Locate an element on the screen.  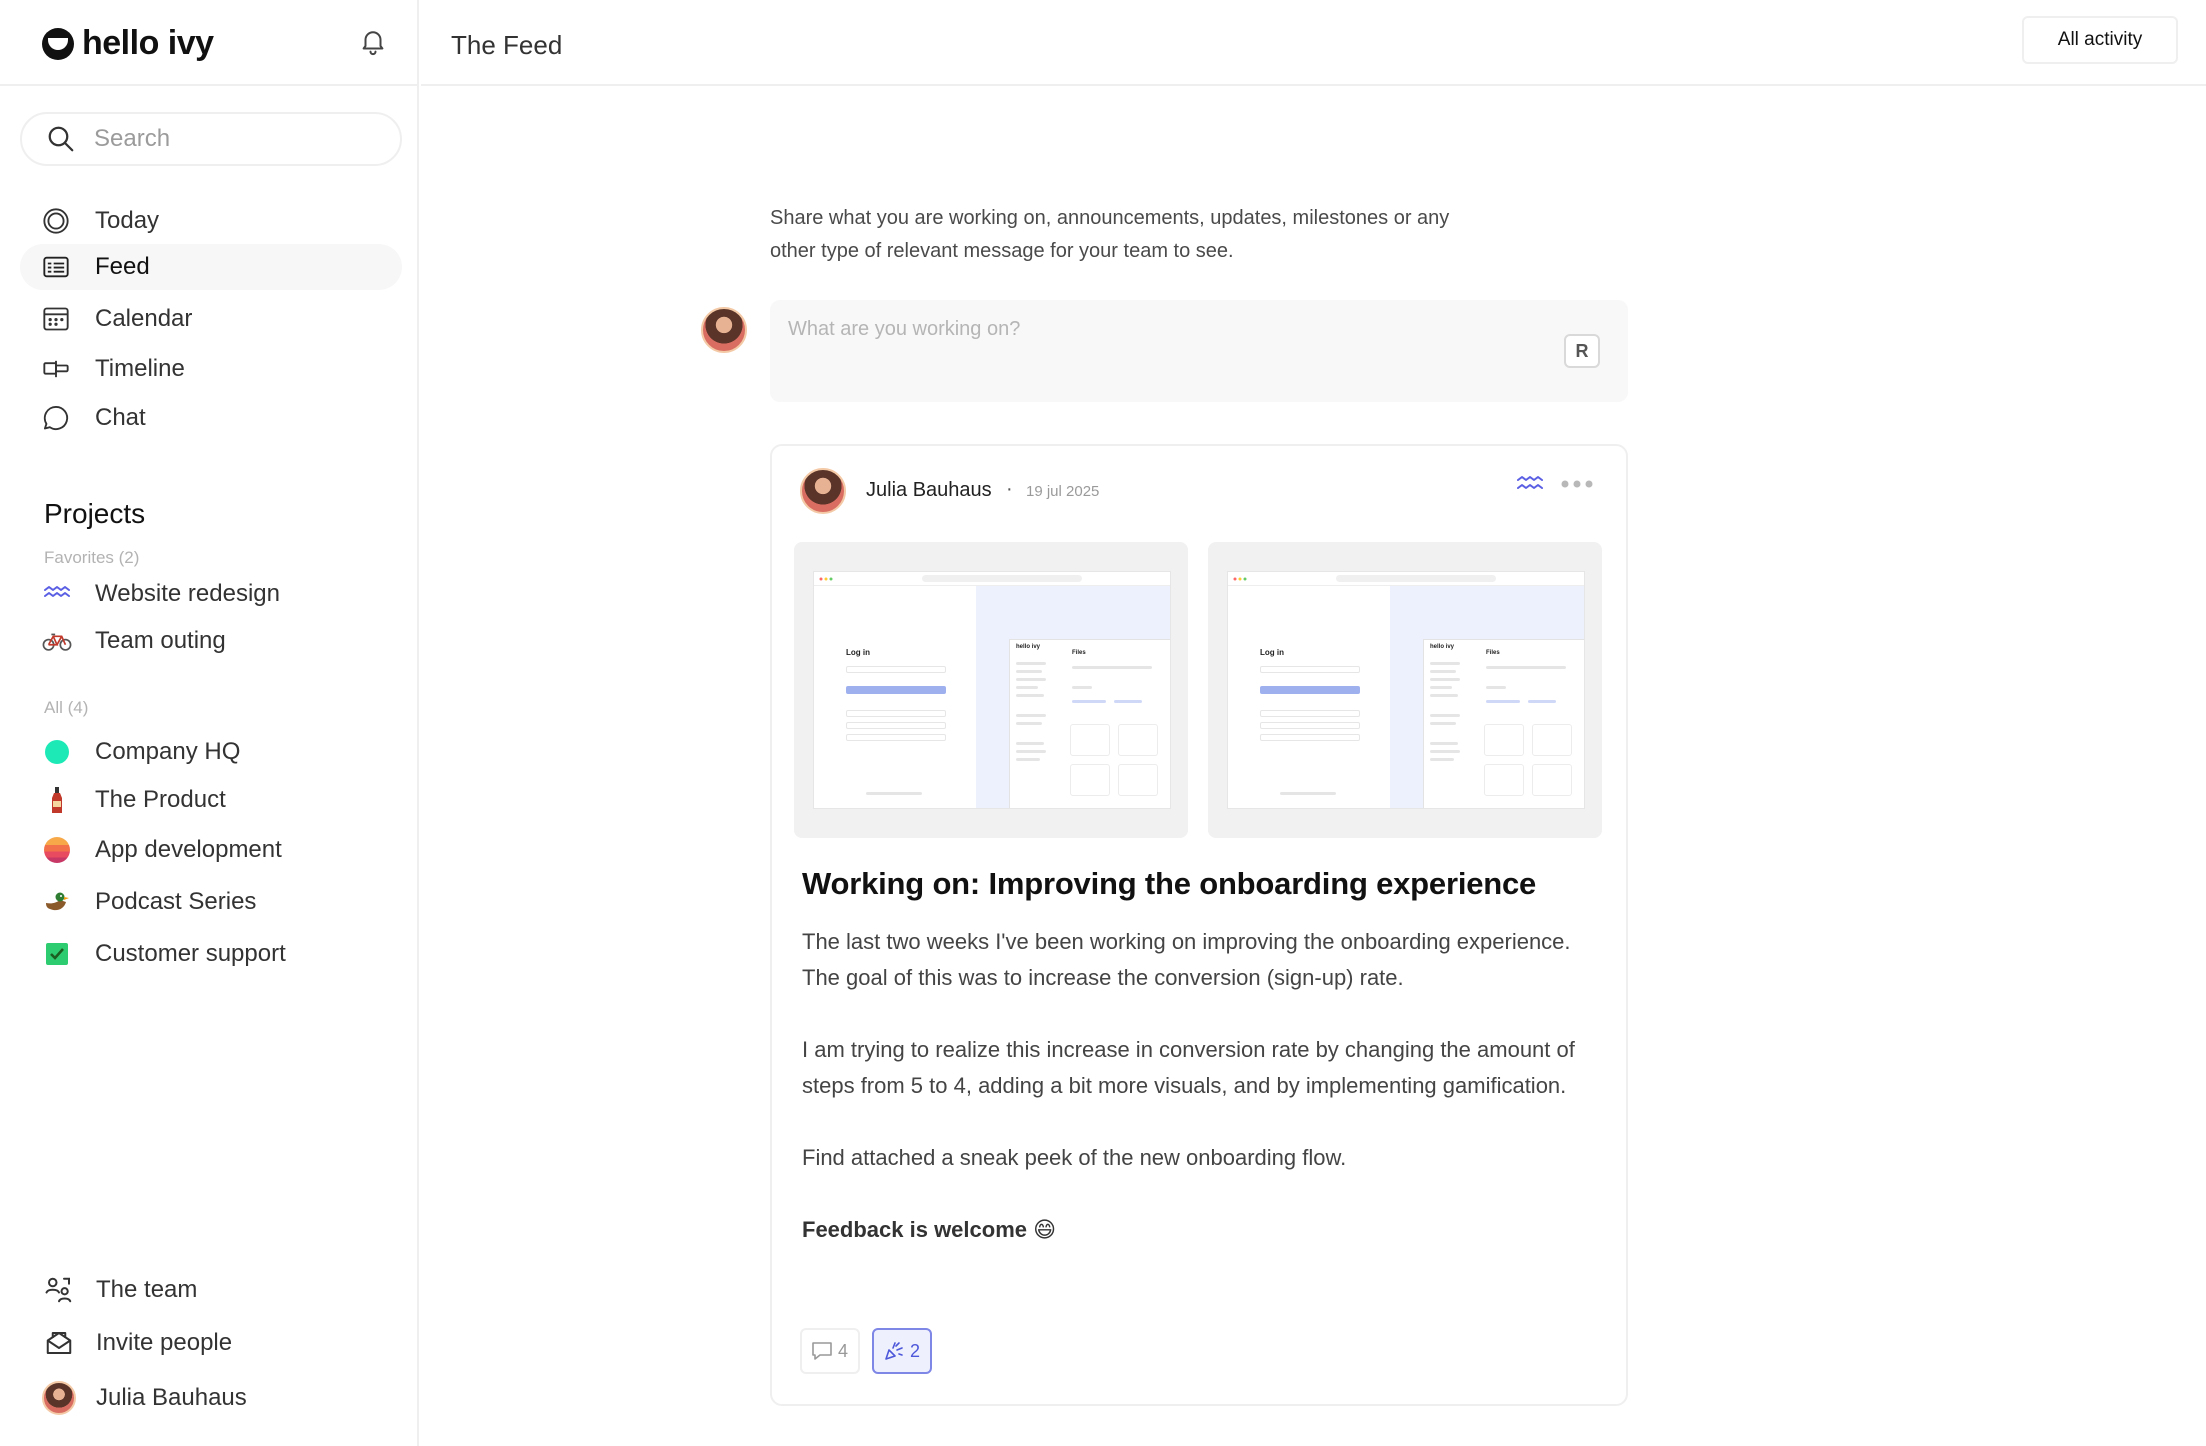
nav-label: Timeline is located at coordinates (140, 368).